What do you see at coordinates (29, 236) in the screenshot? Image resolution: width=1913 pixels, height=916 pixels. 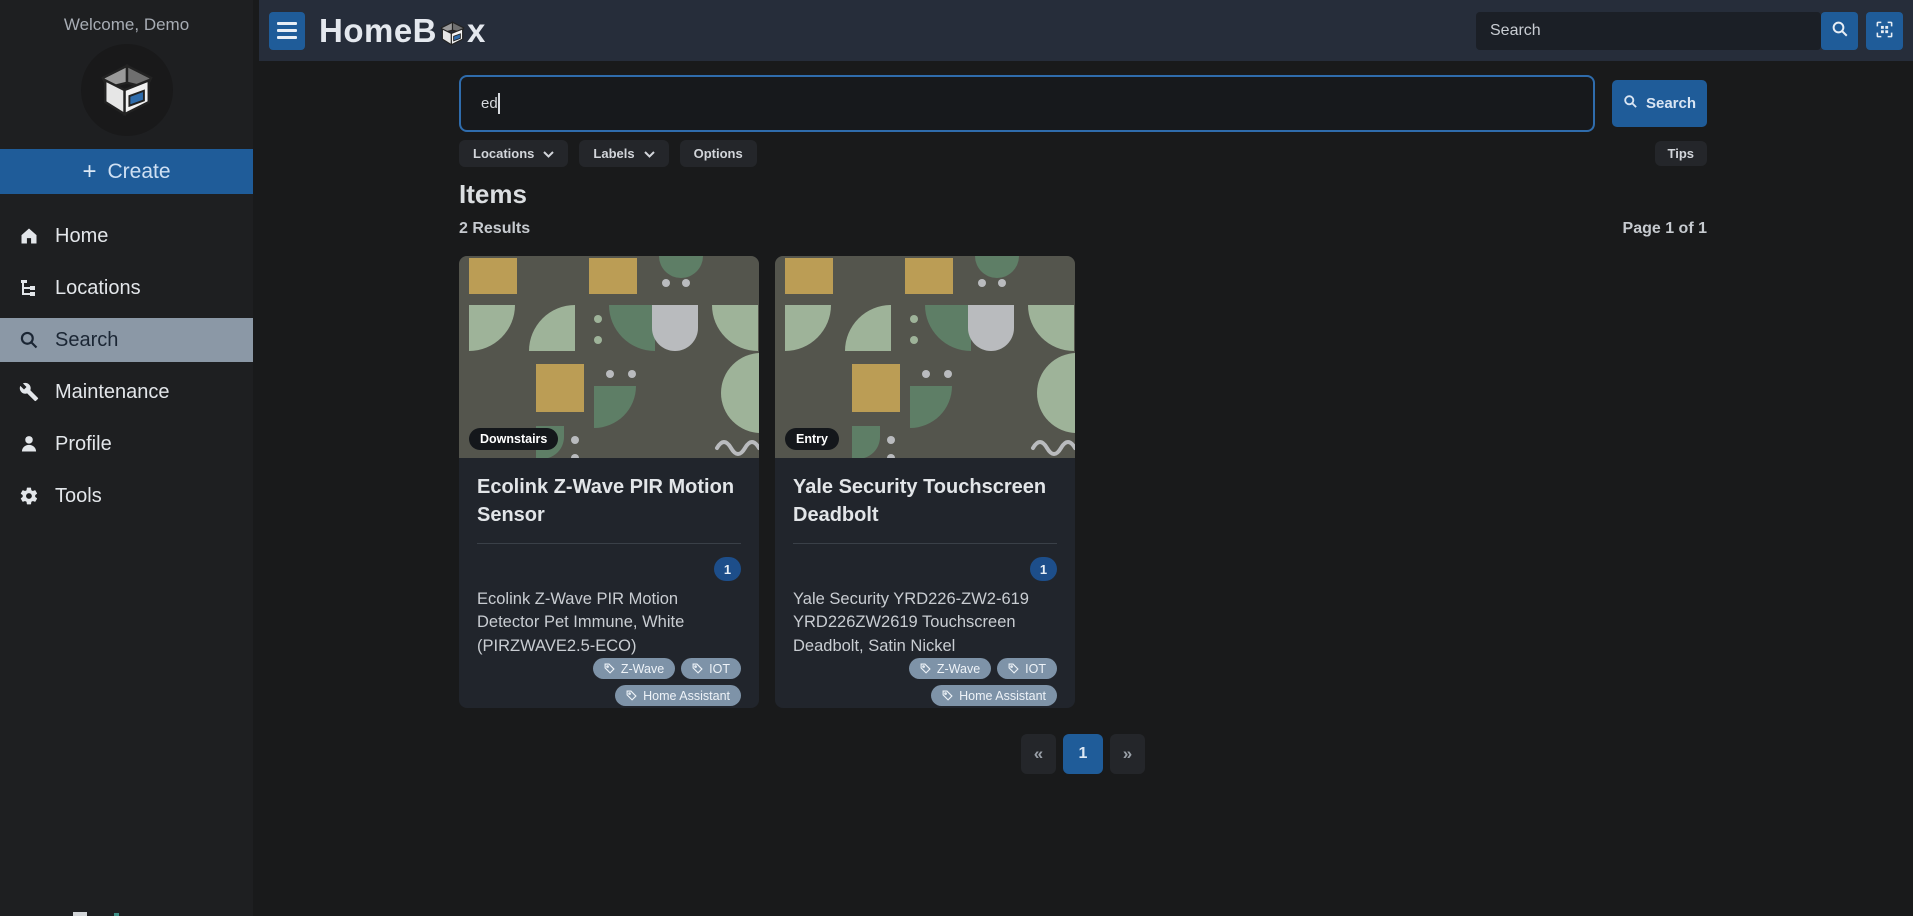 I see `home-icon` at bounding box center [29, 236].